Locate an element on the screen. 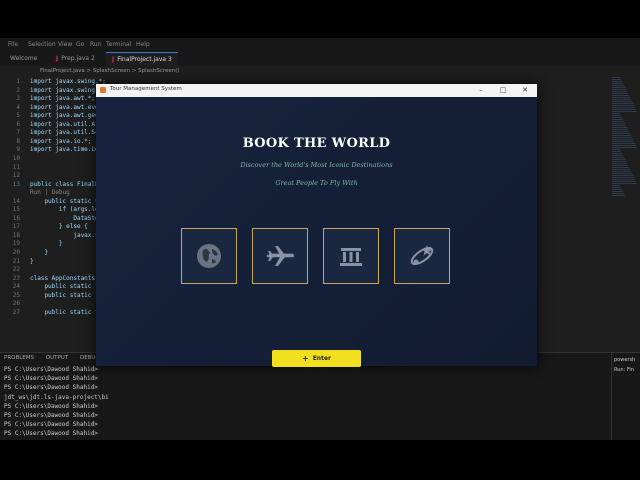 Image resolution: width=640 pixels, height=480 pixels. line-number: 24 is located at coordinates (16, 287).